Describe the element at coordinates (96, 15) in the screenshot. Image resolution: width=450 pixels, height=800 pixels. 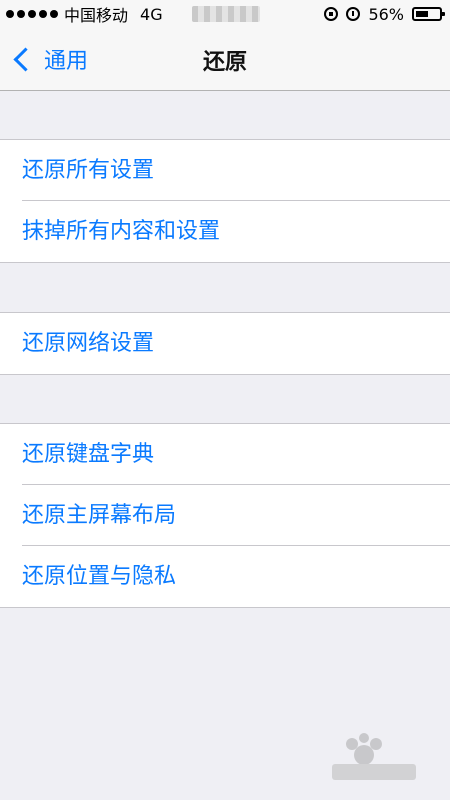
I see `carrier-name: 中国移动` at that location.